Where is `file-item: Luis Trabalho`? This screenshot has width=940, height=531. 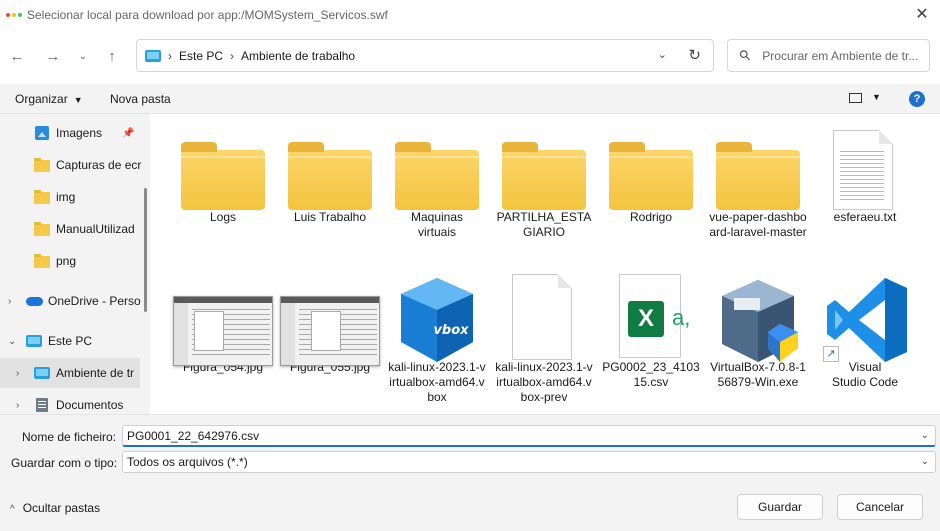 file-item: Luis Trabalho is located at coordinates (330, 173).